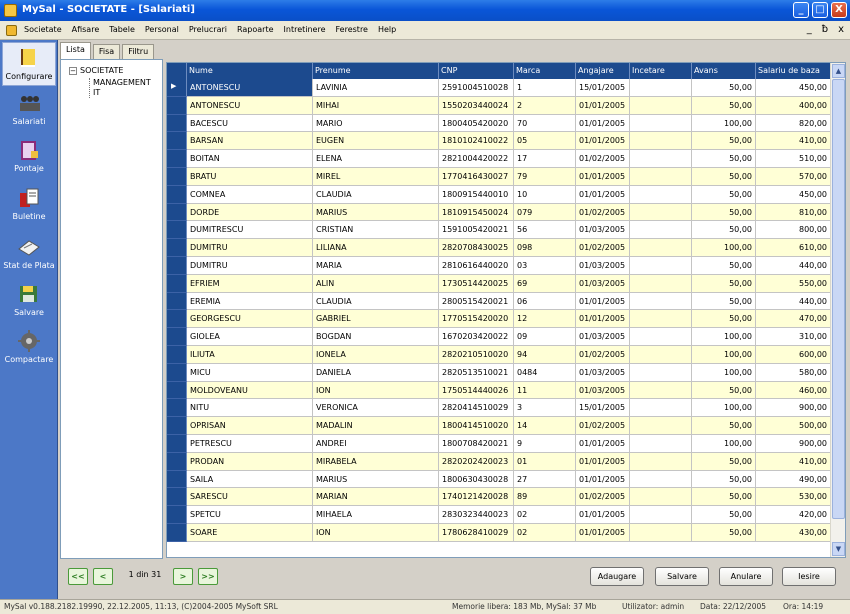 The image size is (850, 614). Describe the element at coordinates (376, 337) in the screenshot. I see `table-cell: BOGDAN` at that location.